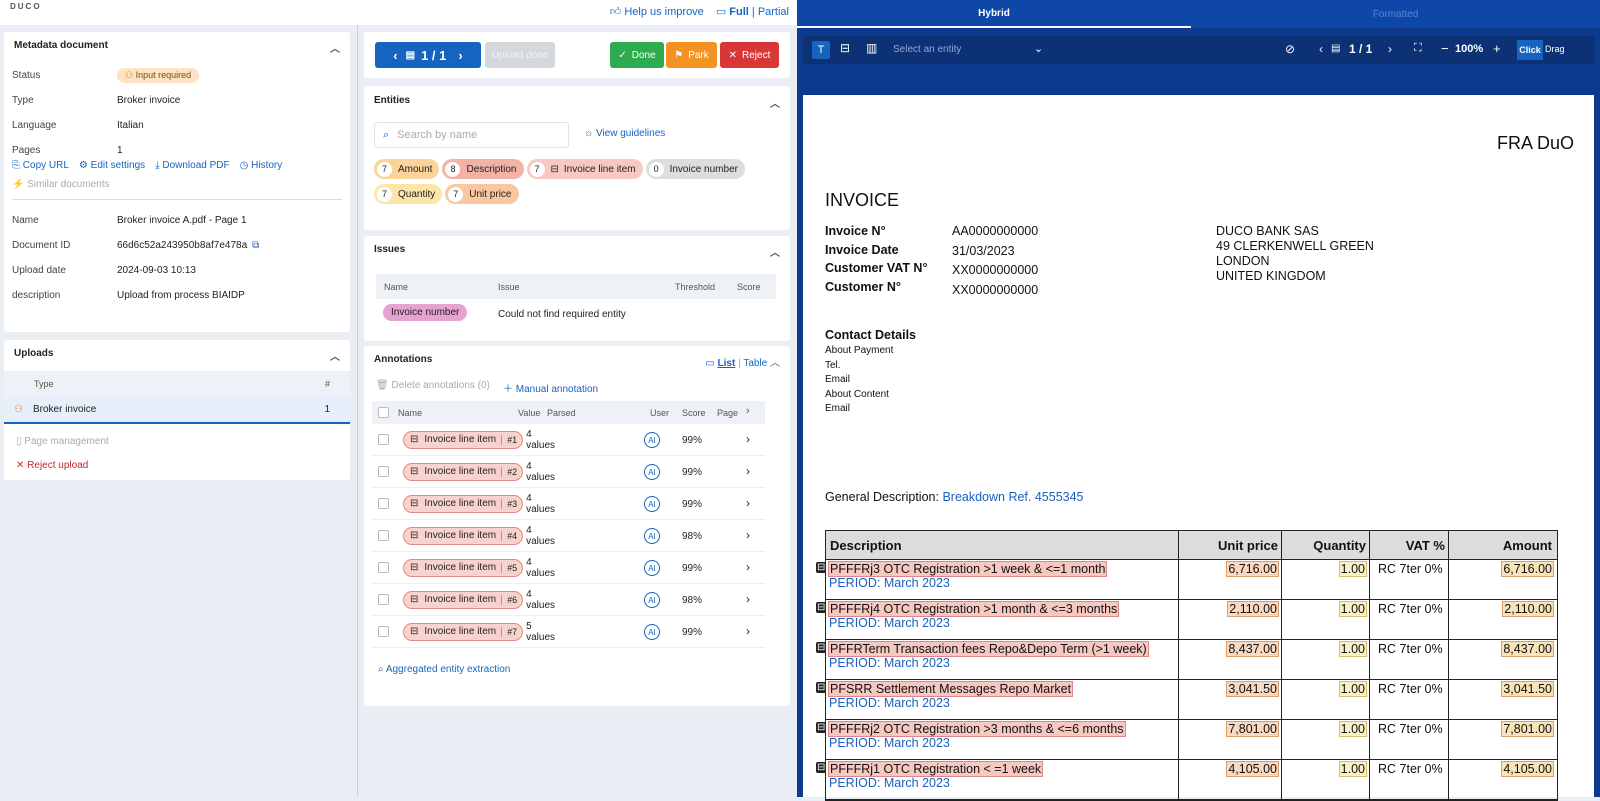 The width and height of the screenshot is (1600, 801). What do you see at coordinates (995, 290) in the screenshot?
I see `customer-number-value: XX0000000000` at bounding box center [995, 290].